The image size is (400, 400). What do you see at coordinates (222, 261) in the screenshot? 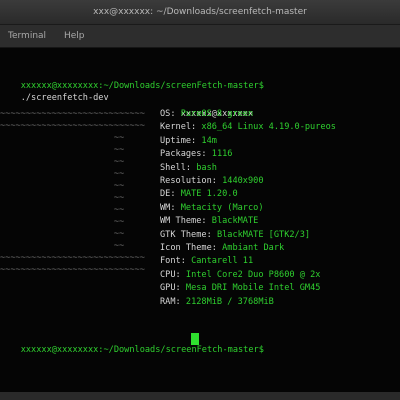
I see `info-value: Cantarell 11` at bounding box center [222, 261].